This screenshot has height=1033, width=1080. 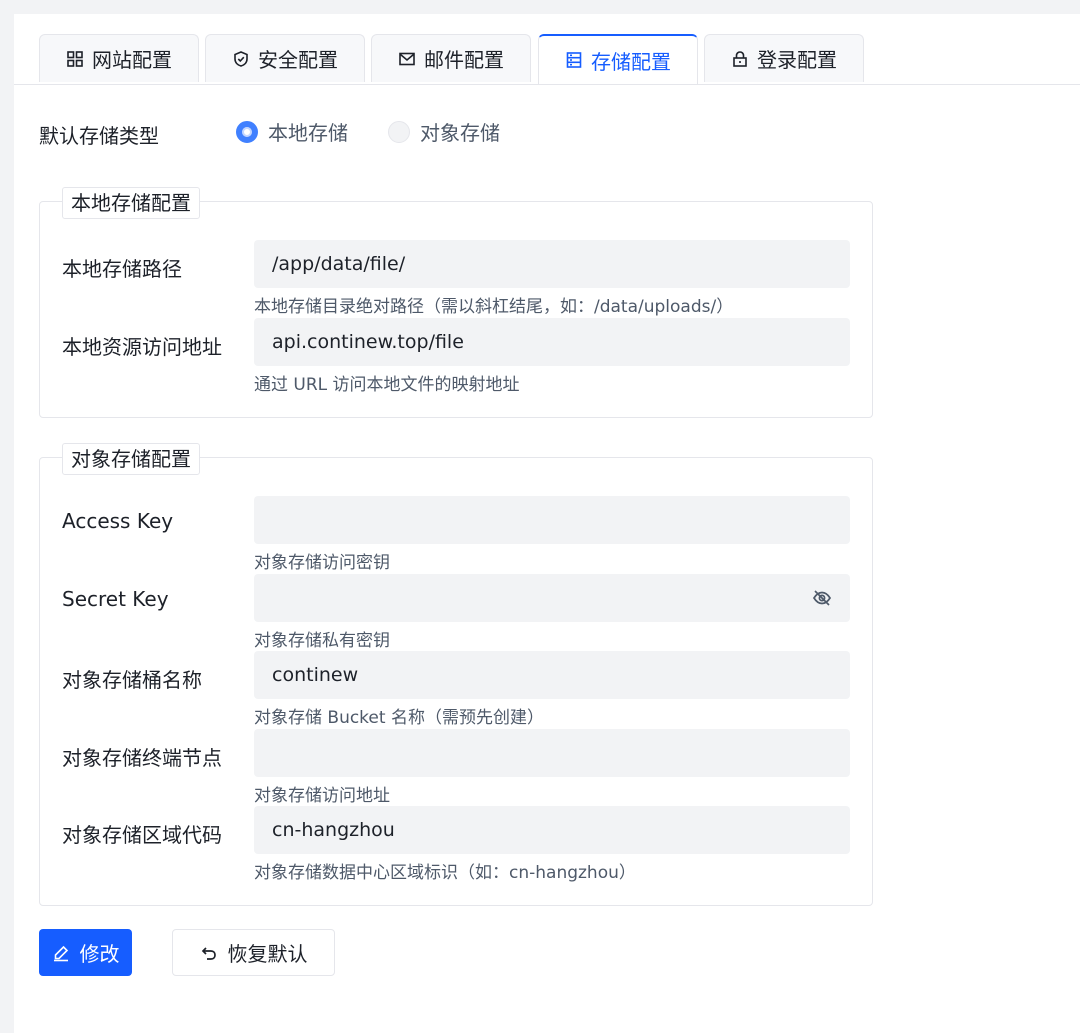 What do you see at coordinates (552, 520) in the screenshot?
I see `access-key-input` at bounding box center [552, 520].